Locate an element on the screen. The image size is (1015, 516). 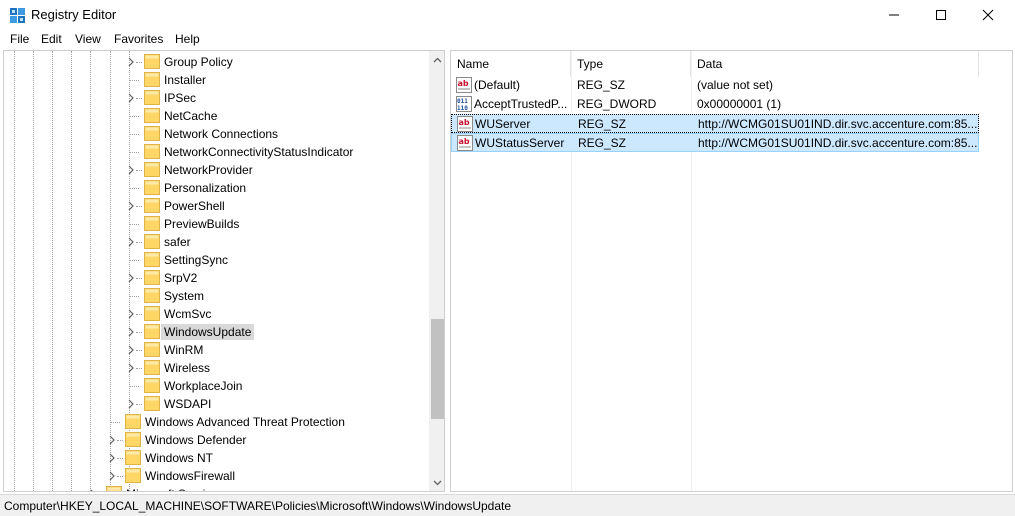
tree-item: WindowsUpdate is located at coordinates (215, 332).